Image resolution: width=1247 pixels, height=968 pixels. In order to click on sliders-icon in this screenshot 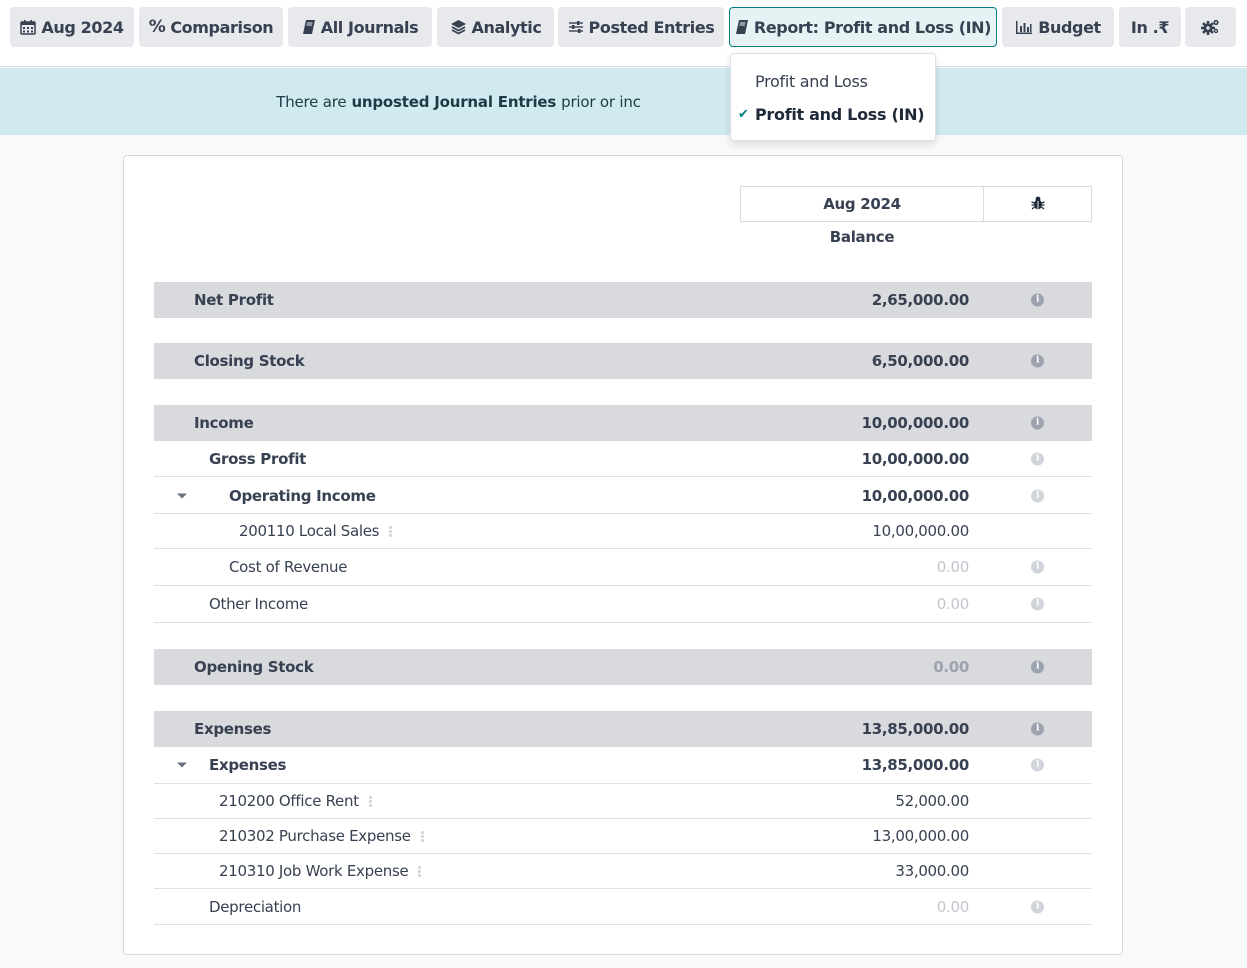, I will do `click(576, 27)`.